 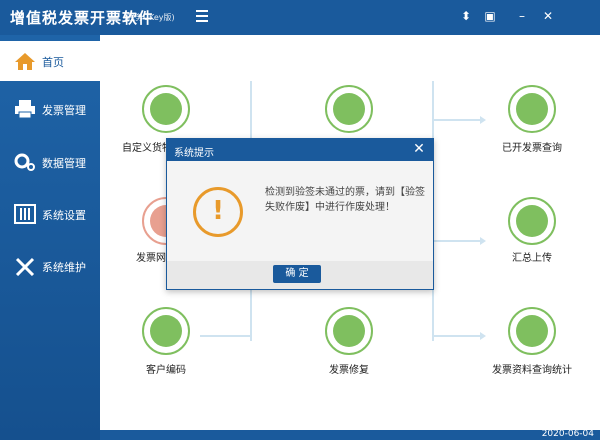 I want to click on wallet-icon, so click(x=166, y=331).